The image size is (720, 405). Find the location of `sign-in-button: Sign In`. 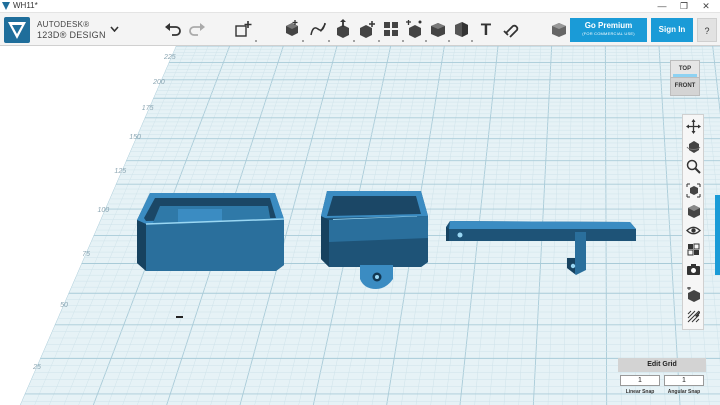

sign-in-button: Sign In is located at coordinates (672, 30).